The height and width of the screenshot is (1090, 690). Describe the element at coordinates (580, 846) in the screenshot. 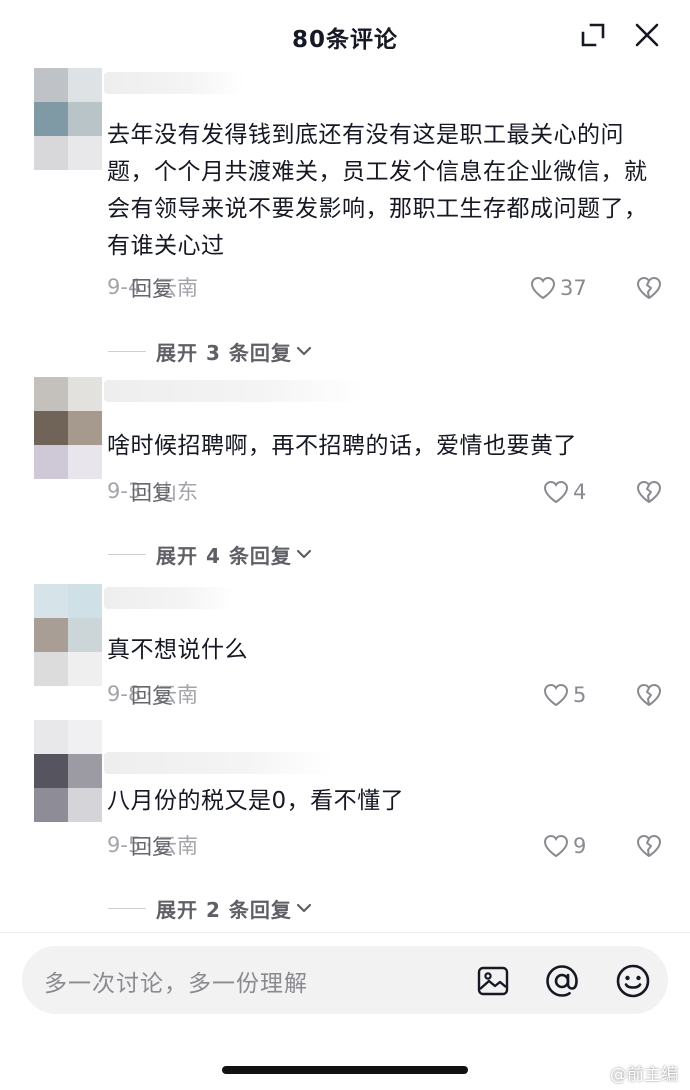

I see `like-count: 9` at that location.